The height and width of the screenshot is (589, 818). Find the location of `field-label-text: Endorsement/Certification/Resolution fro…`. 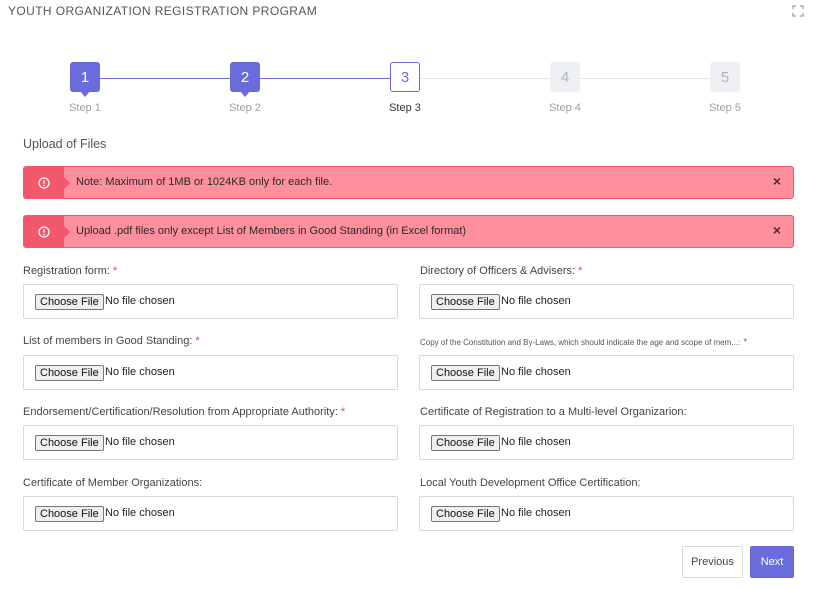

field-label-text: Endorsement/Certification/Resolution fro… is located at coordinates (180, 412).